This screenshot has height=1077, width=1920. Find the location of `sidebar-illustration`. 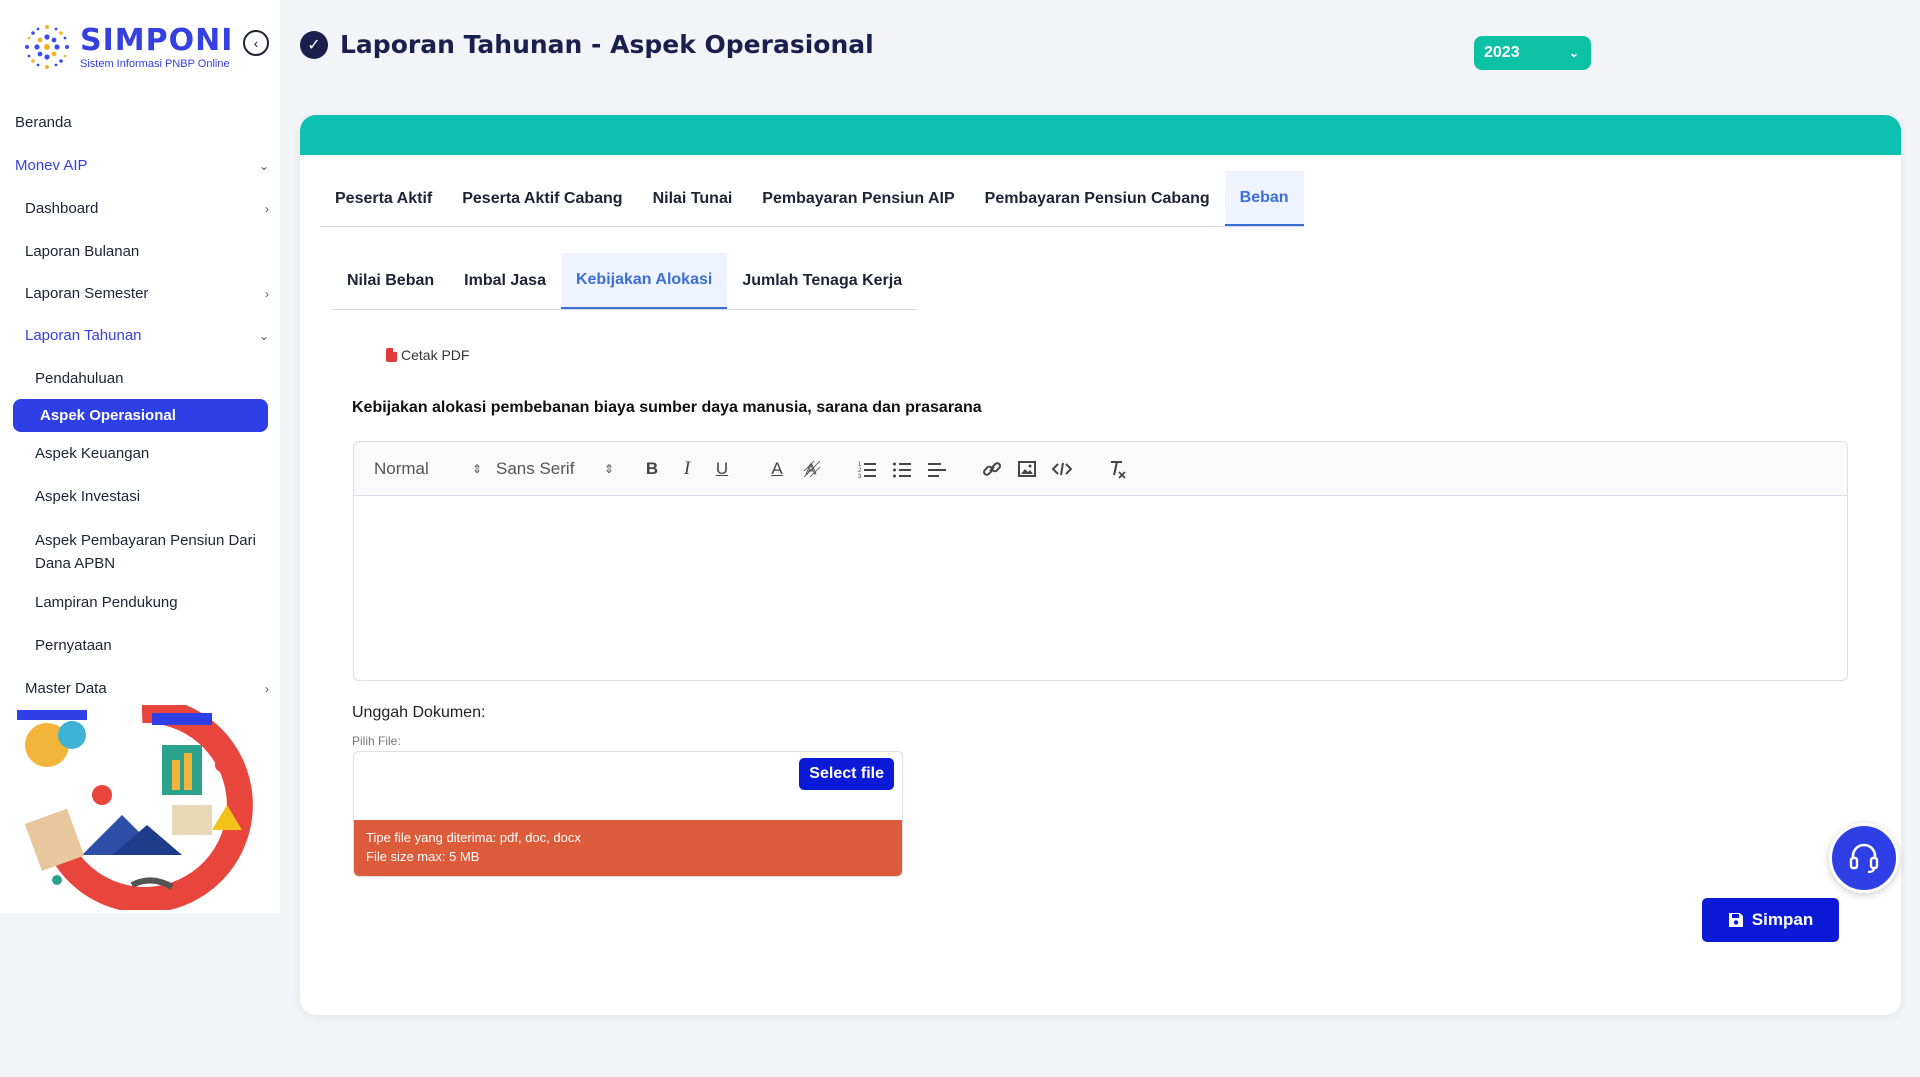

sidebar-illustration is located at coordinates (135, 807).